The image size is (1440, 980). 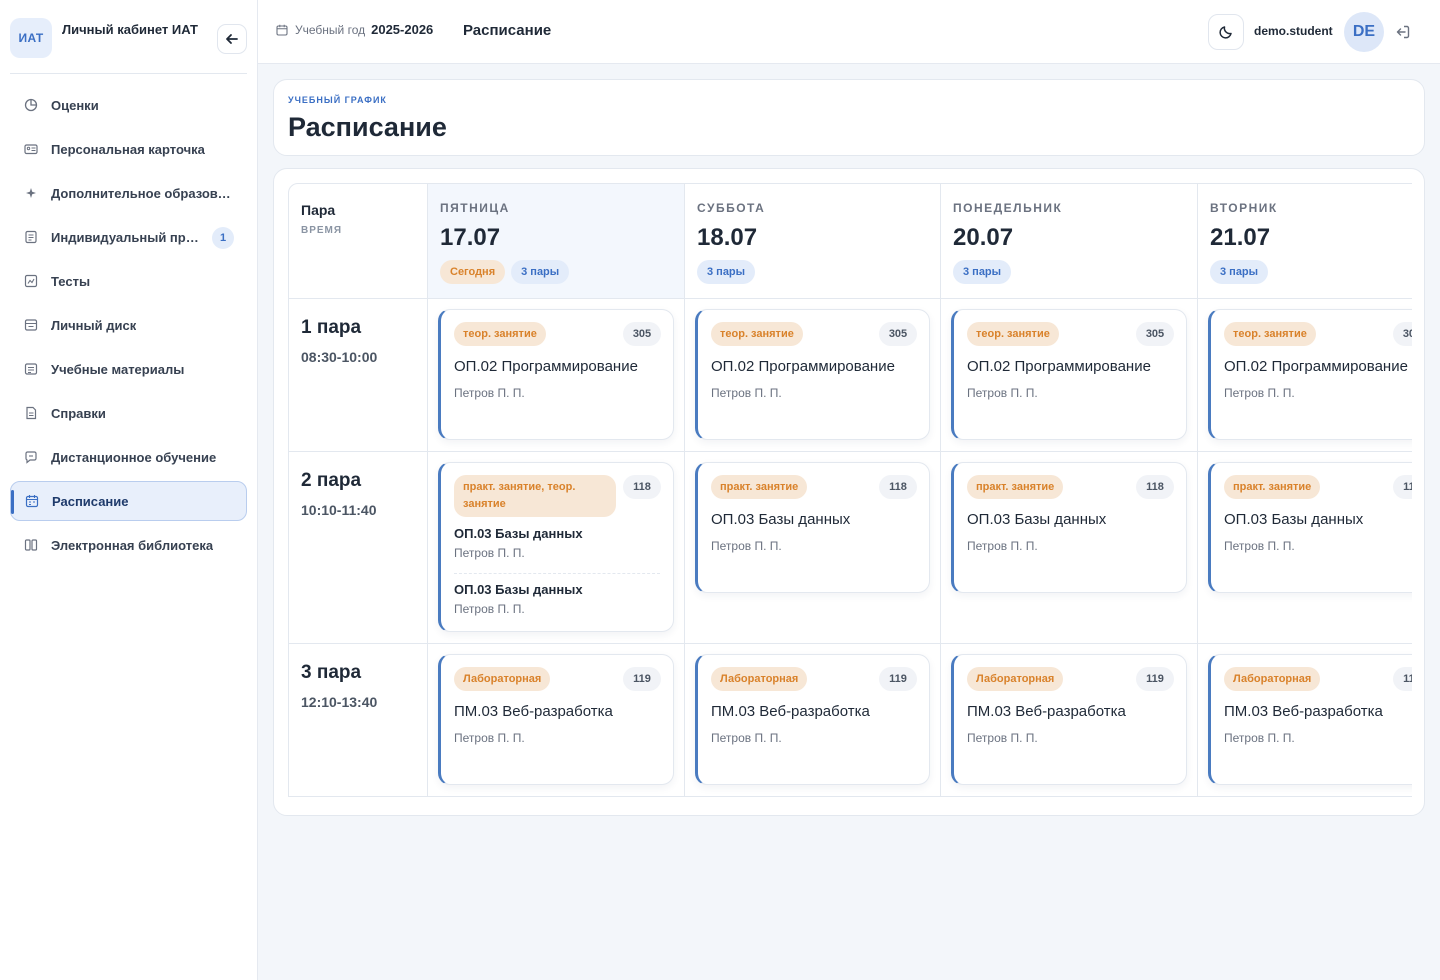 What do you see at coordinates (331, 327) in the screenshot?
I see `slot-name: 1 пара` at bounding box center [331, 327].